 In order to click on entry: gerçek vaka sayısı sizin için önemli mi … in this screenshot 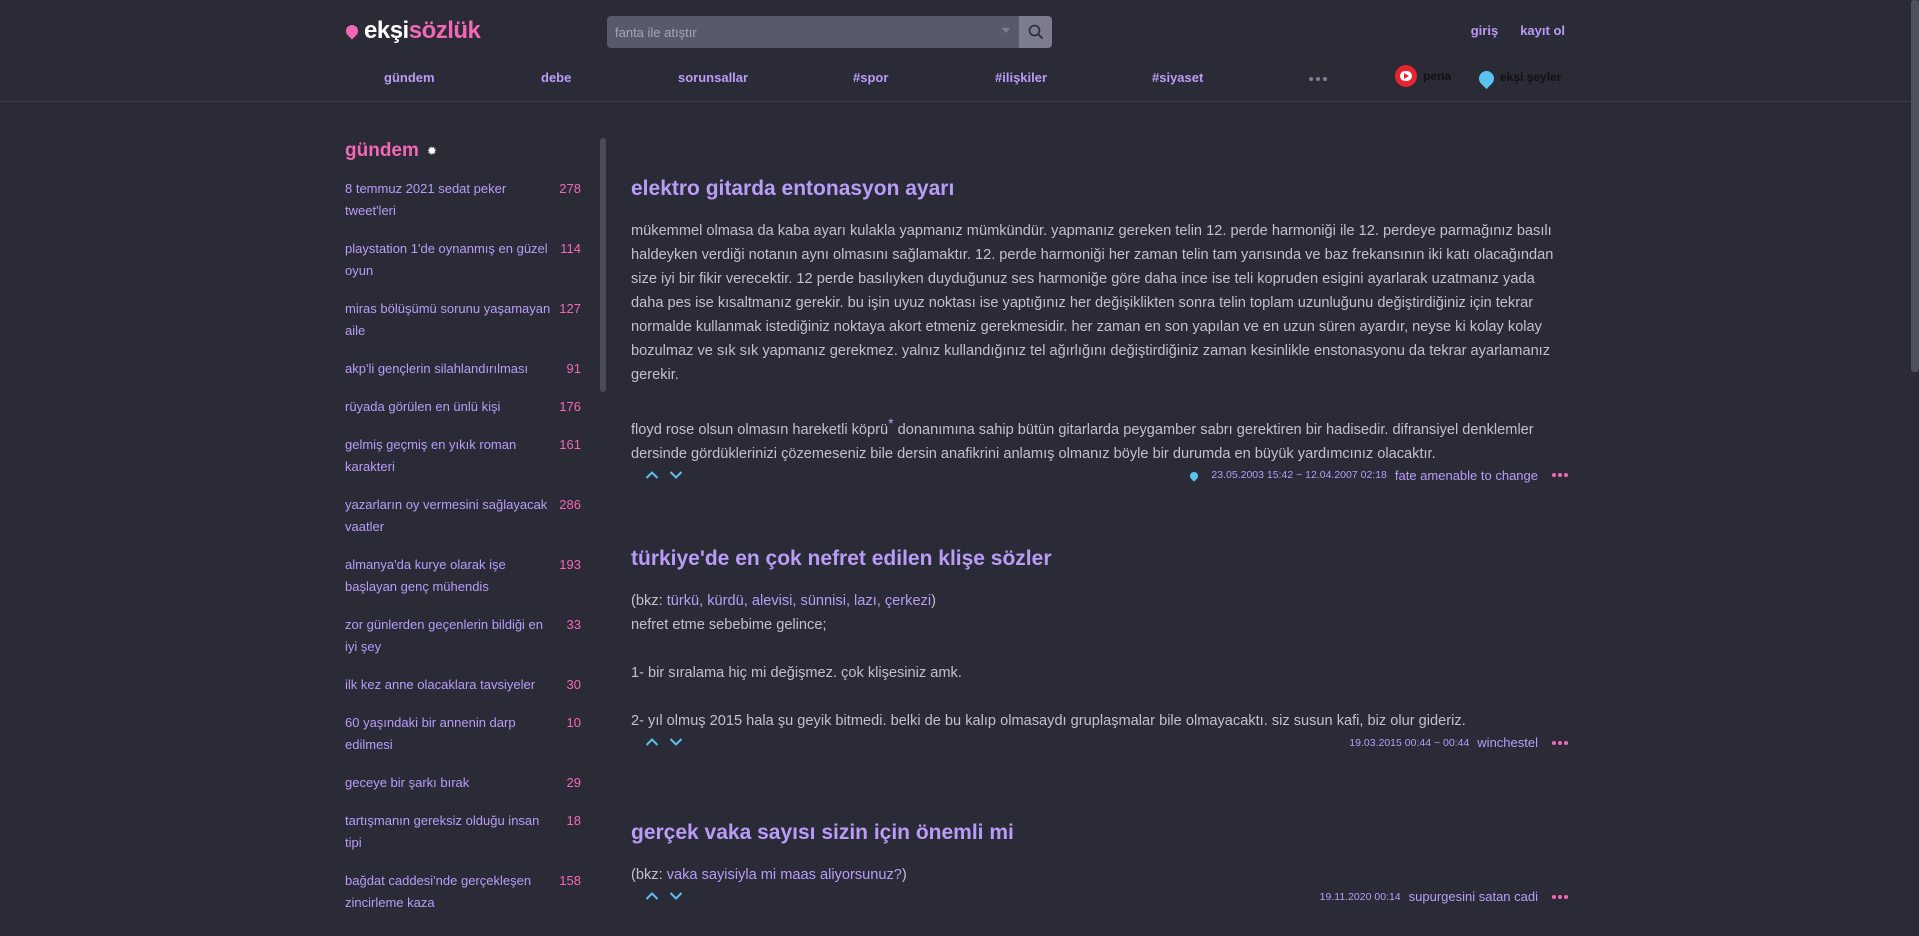, I will do `click(1099, 864)`.